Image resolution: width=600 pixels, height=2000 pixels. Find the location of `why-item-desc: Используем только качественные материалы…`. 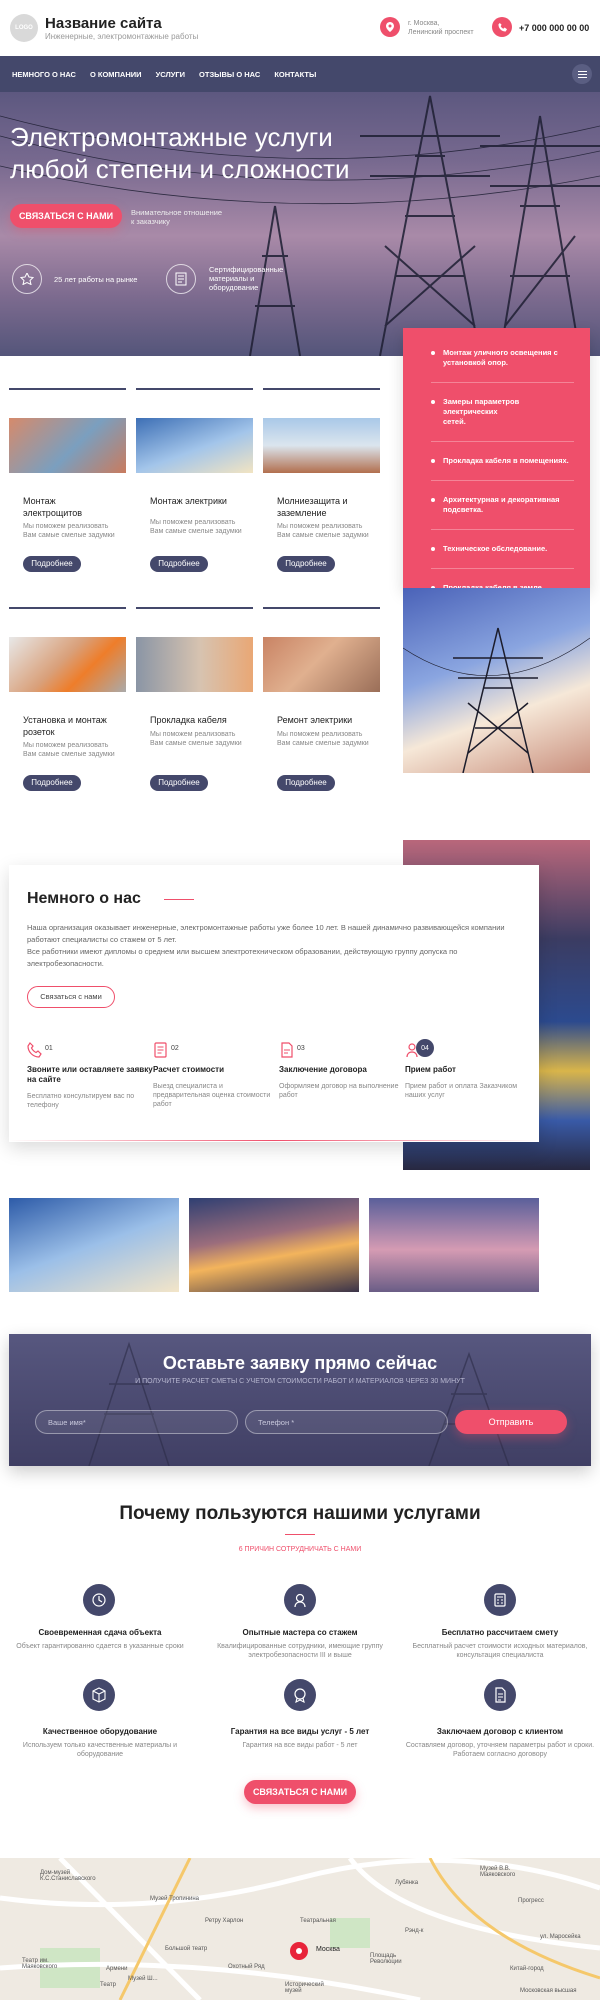

why-item-desc: Используем только качественные материалы… is located at coordinates (100, 1745).